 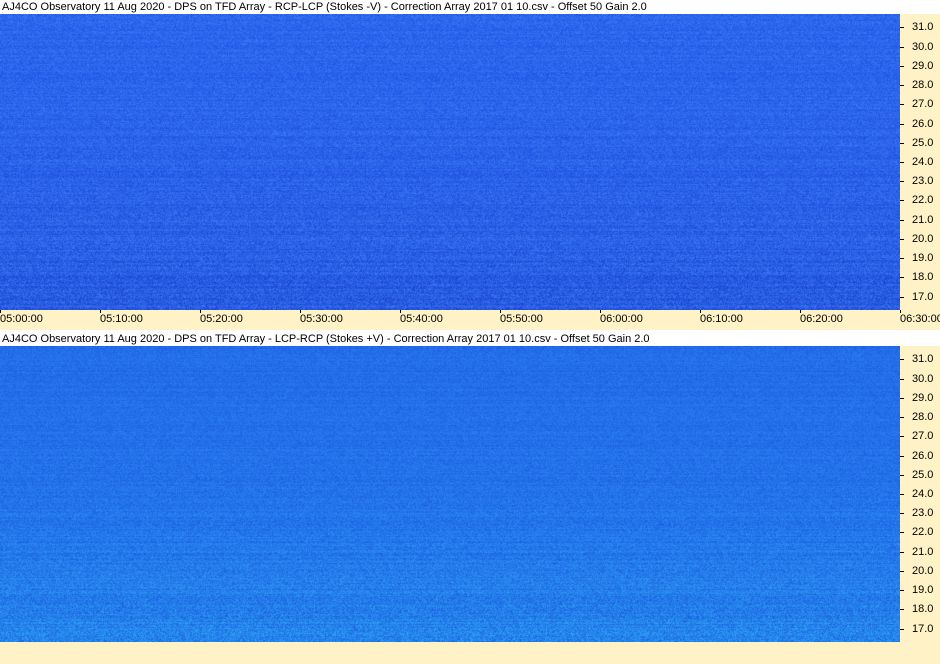 I want to click on x-tick: 05:00:00, so click(x=30, y=320).